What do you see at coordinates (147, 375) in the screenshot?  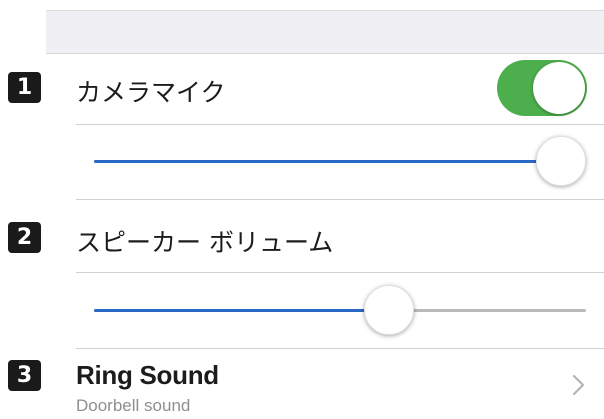 I see `ring-sound-title: Ring Sound` at bounding box center [147, 375].